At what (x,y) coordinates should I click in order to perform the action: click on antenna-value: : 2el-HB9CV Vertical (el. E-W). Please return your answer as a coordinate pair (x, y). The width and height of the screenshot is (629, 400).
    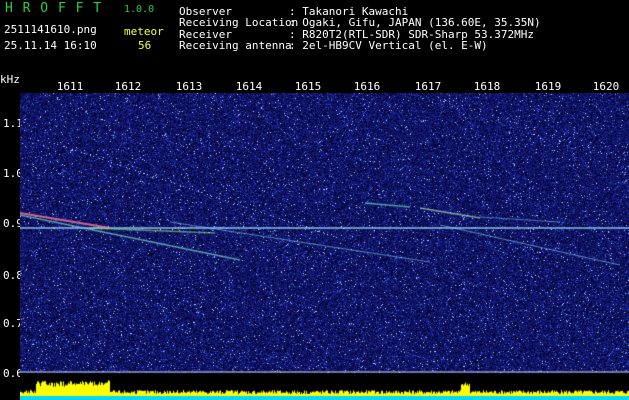
    Looking at the image, I should click on (388, 45).